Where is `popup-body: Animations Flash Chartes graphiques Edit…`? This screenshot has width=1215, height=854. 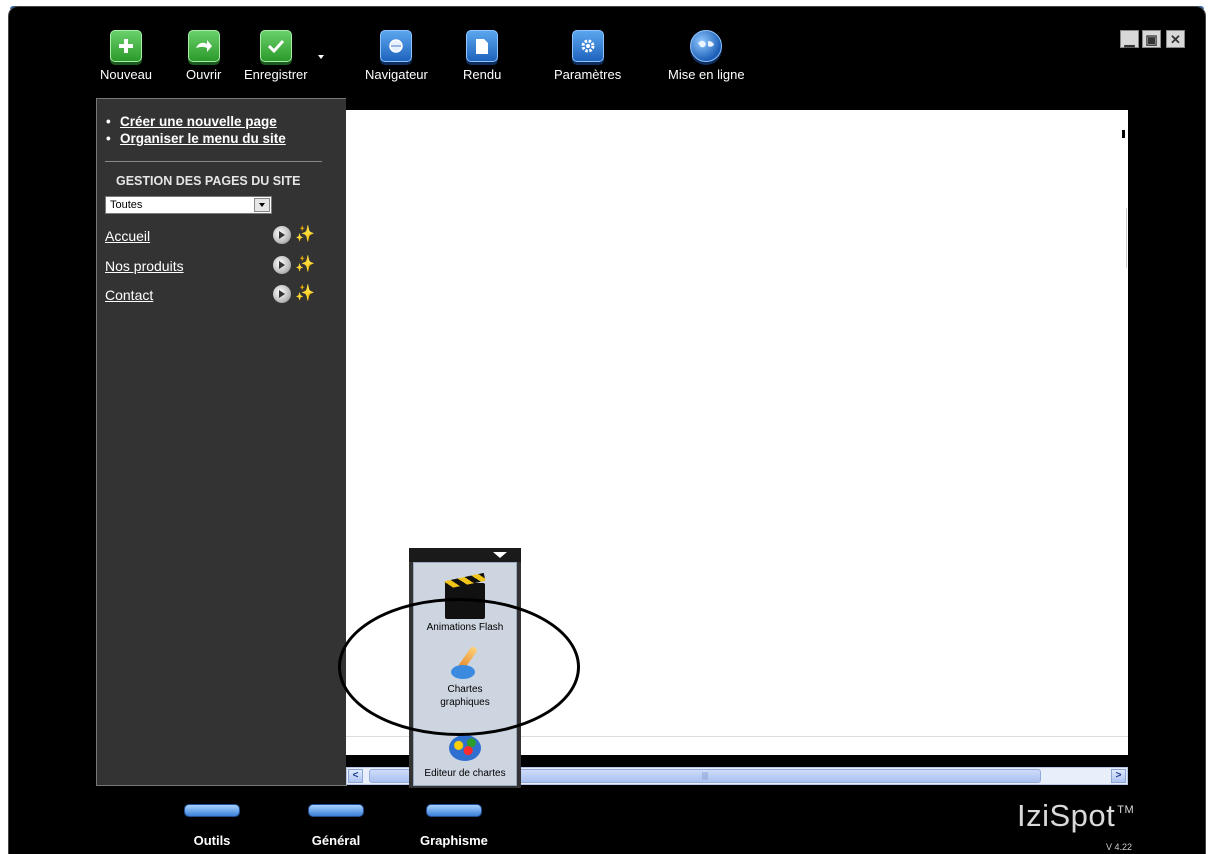 popup-body: Animations Flash Chartes graphiques Edit… is located at coordinates (465, 674).